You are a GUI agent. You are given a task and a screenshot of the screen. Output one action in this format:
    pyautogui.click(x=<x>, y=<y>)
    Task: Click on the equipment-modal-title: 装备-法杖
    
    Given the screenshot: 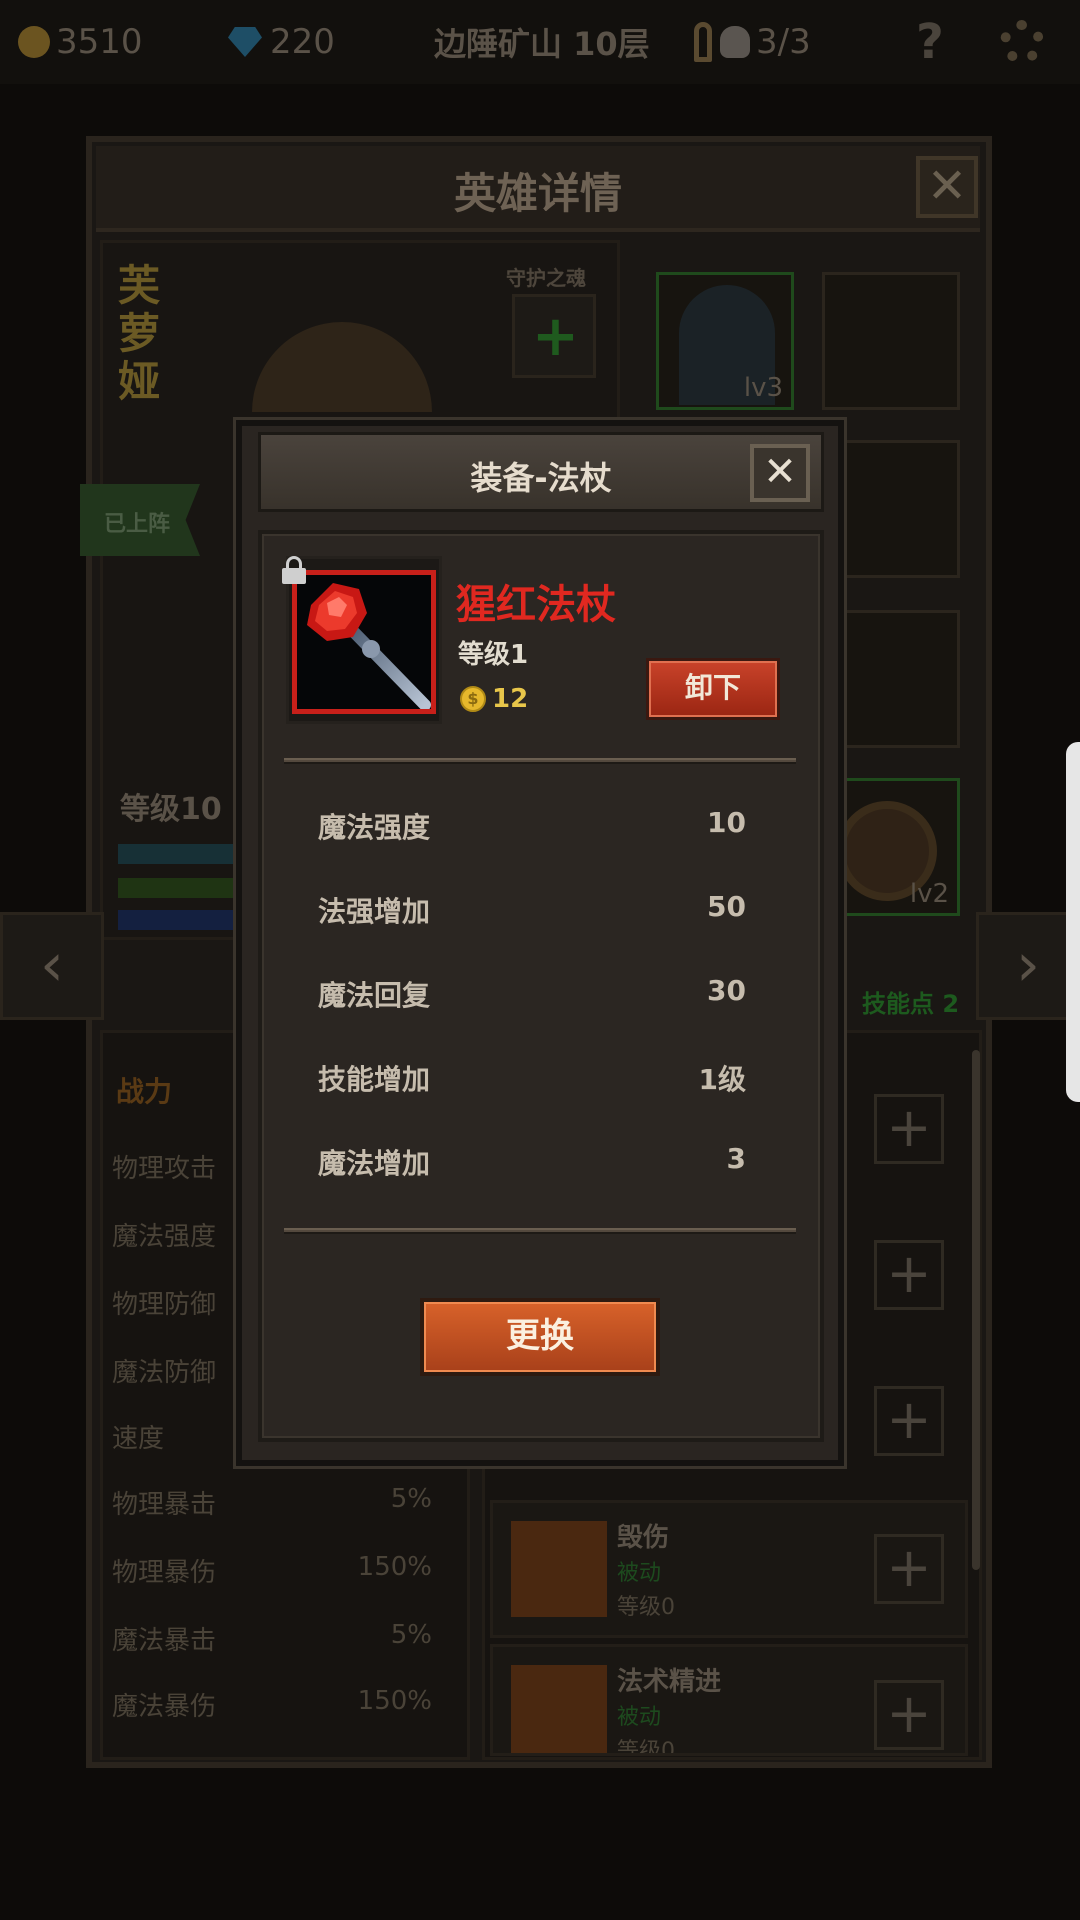 What is the action you would take?
    pyautogui.click(x=541, y=478)
    